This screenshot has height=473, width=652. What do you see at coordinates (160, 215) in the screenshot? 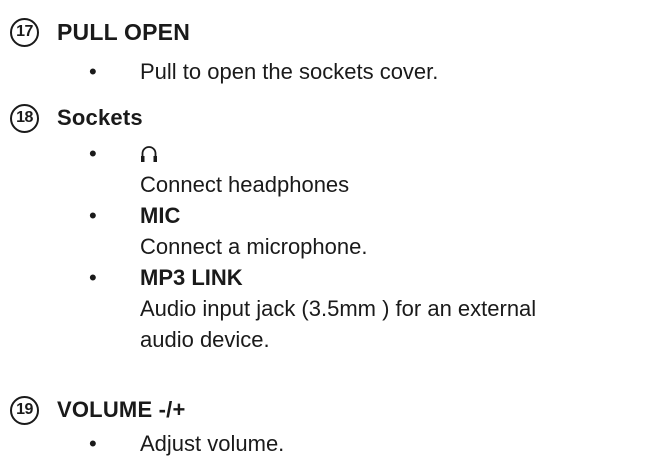
I see `item-label: MIC` at bounding box center [160, 215].